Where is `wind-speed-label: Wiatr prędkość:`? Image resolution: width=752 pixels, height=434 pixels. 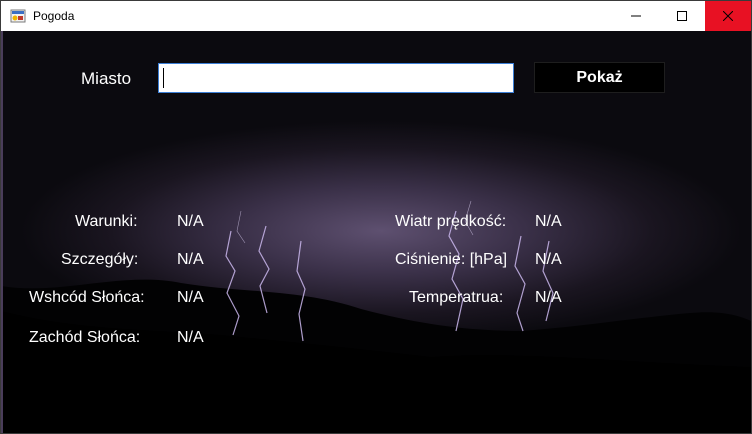
wind-speed-label: Wiatr prędkość: is located at coordinates (451, 221).